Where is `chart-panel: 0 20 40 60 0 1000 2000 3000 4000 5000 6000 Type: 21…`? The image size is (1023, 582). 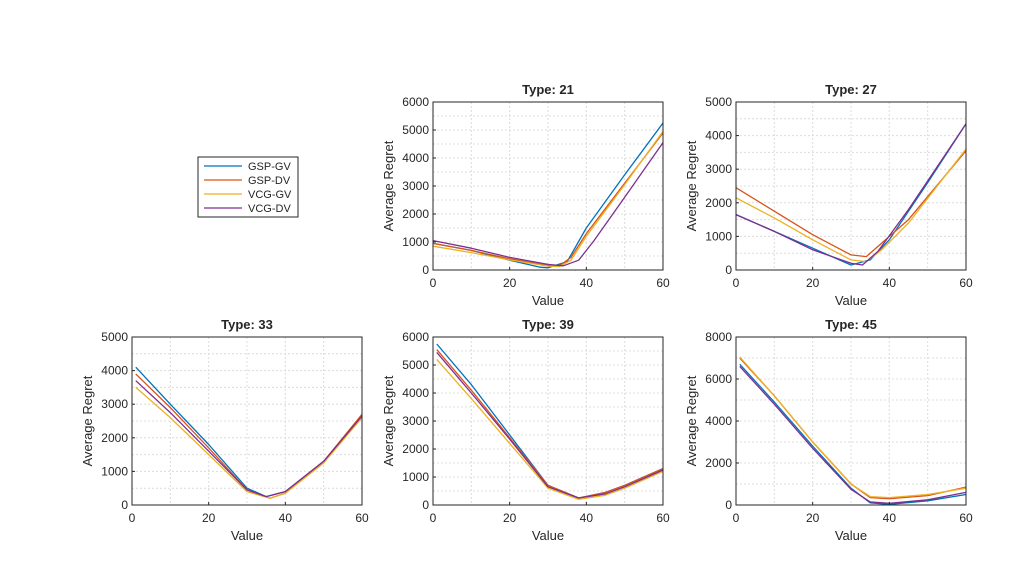
chart-panel: 0 20 40 60 0 1000 2000 3000 4000 5000 6000 Type: 21… is located at coordinates (525, 195).